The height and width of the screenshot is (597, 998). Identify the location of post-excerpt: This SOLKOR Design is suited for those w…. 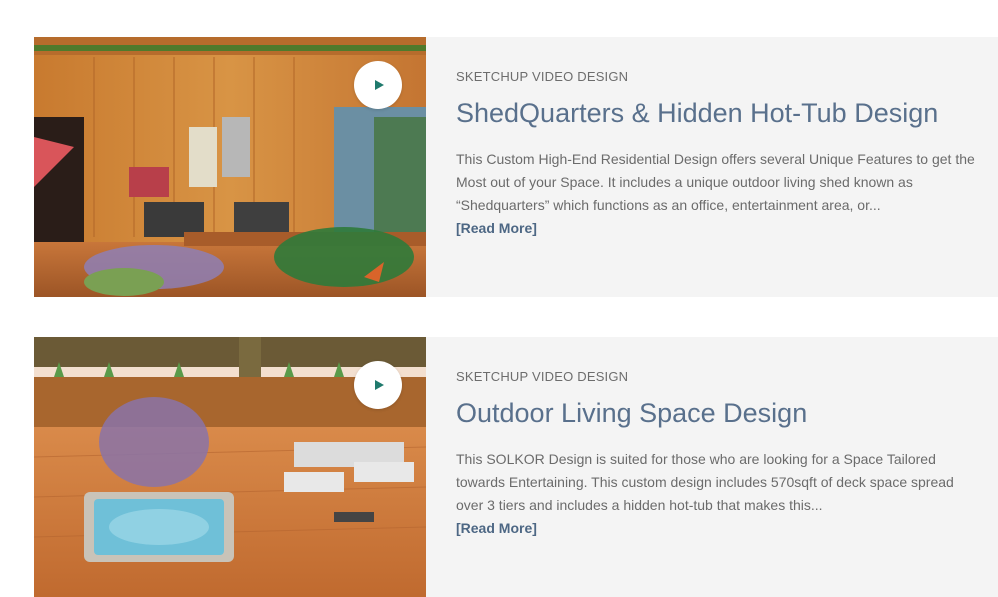
(705, 482).